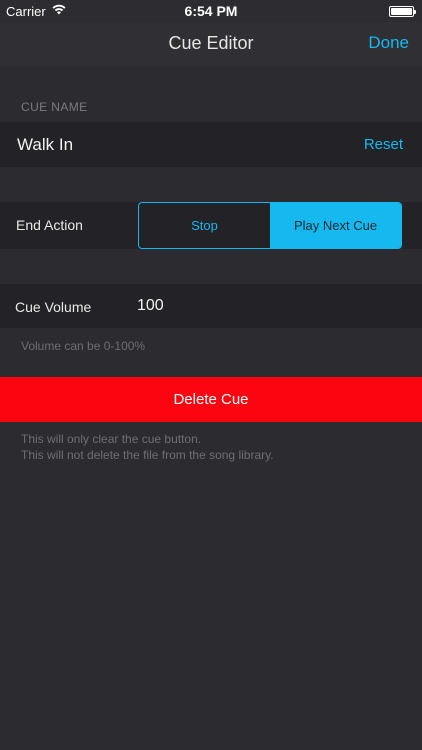  I want to click on volume-hint: Volume can be 0-100%, so click(83, 346).